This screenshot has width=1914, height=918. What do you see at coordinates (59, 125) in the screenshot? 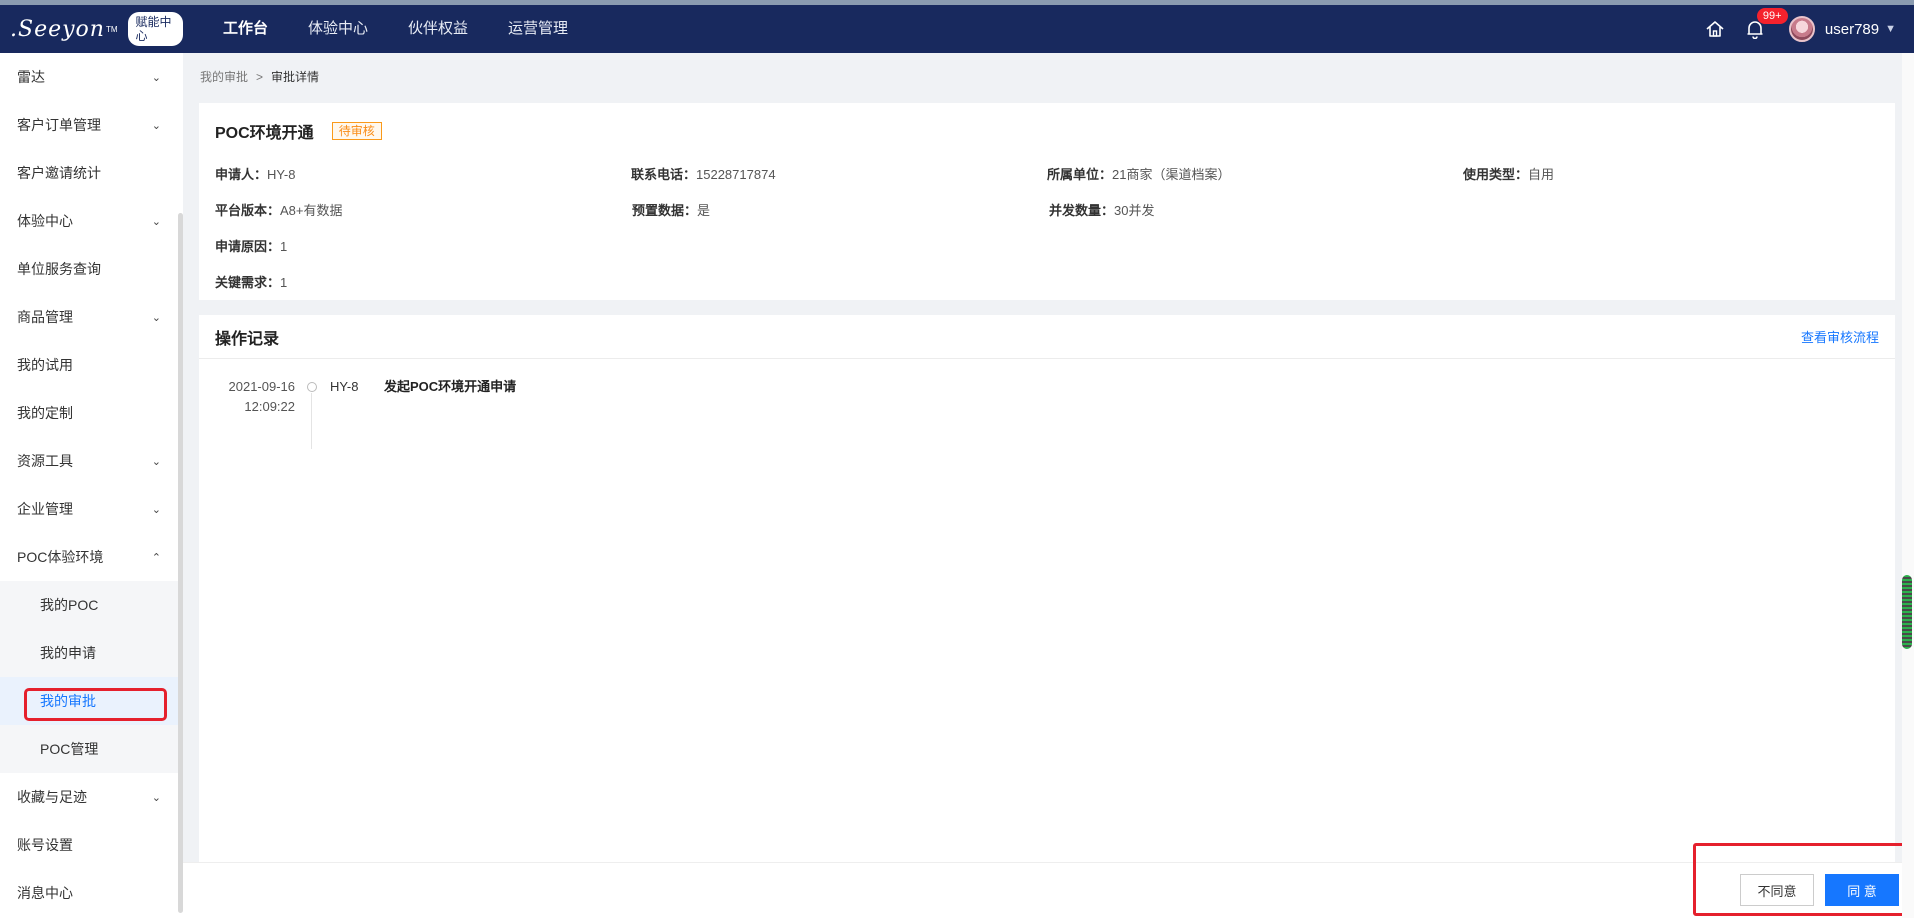
I see `sidebar-item-label: 客户订单管理` at bounding box center [59, 125].